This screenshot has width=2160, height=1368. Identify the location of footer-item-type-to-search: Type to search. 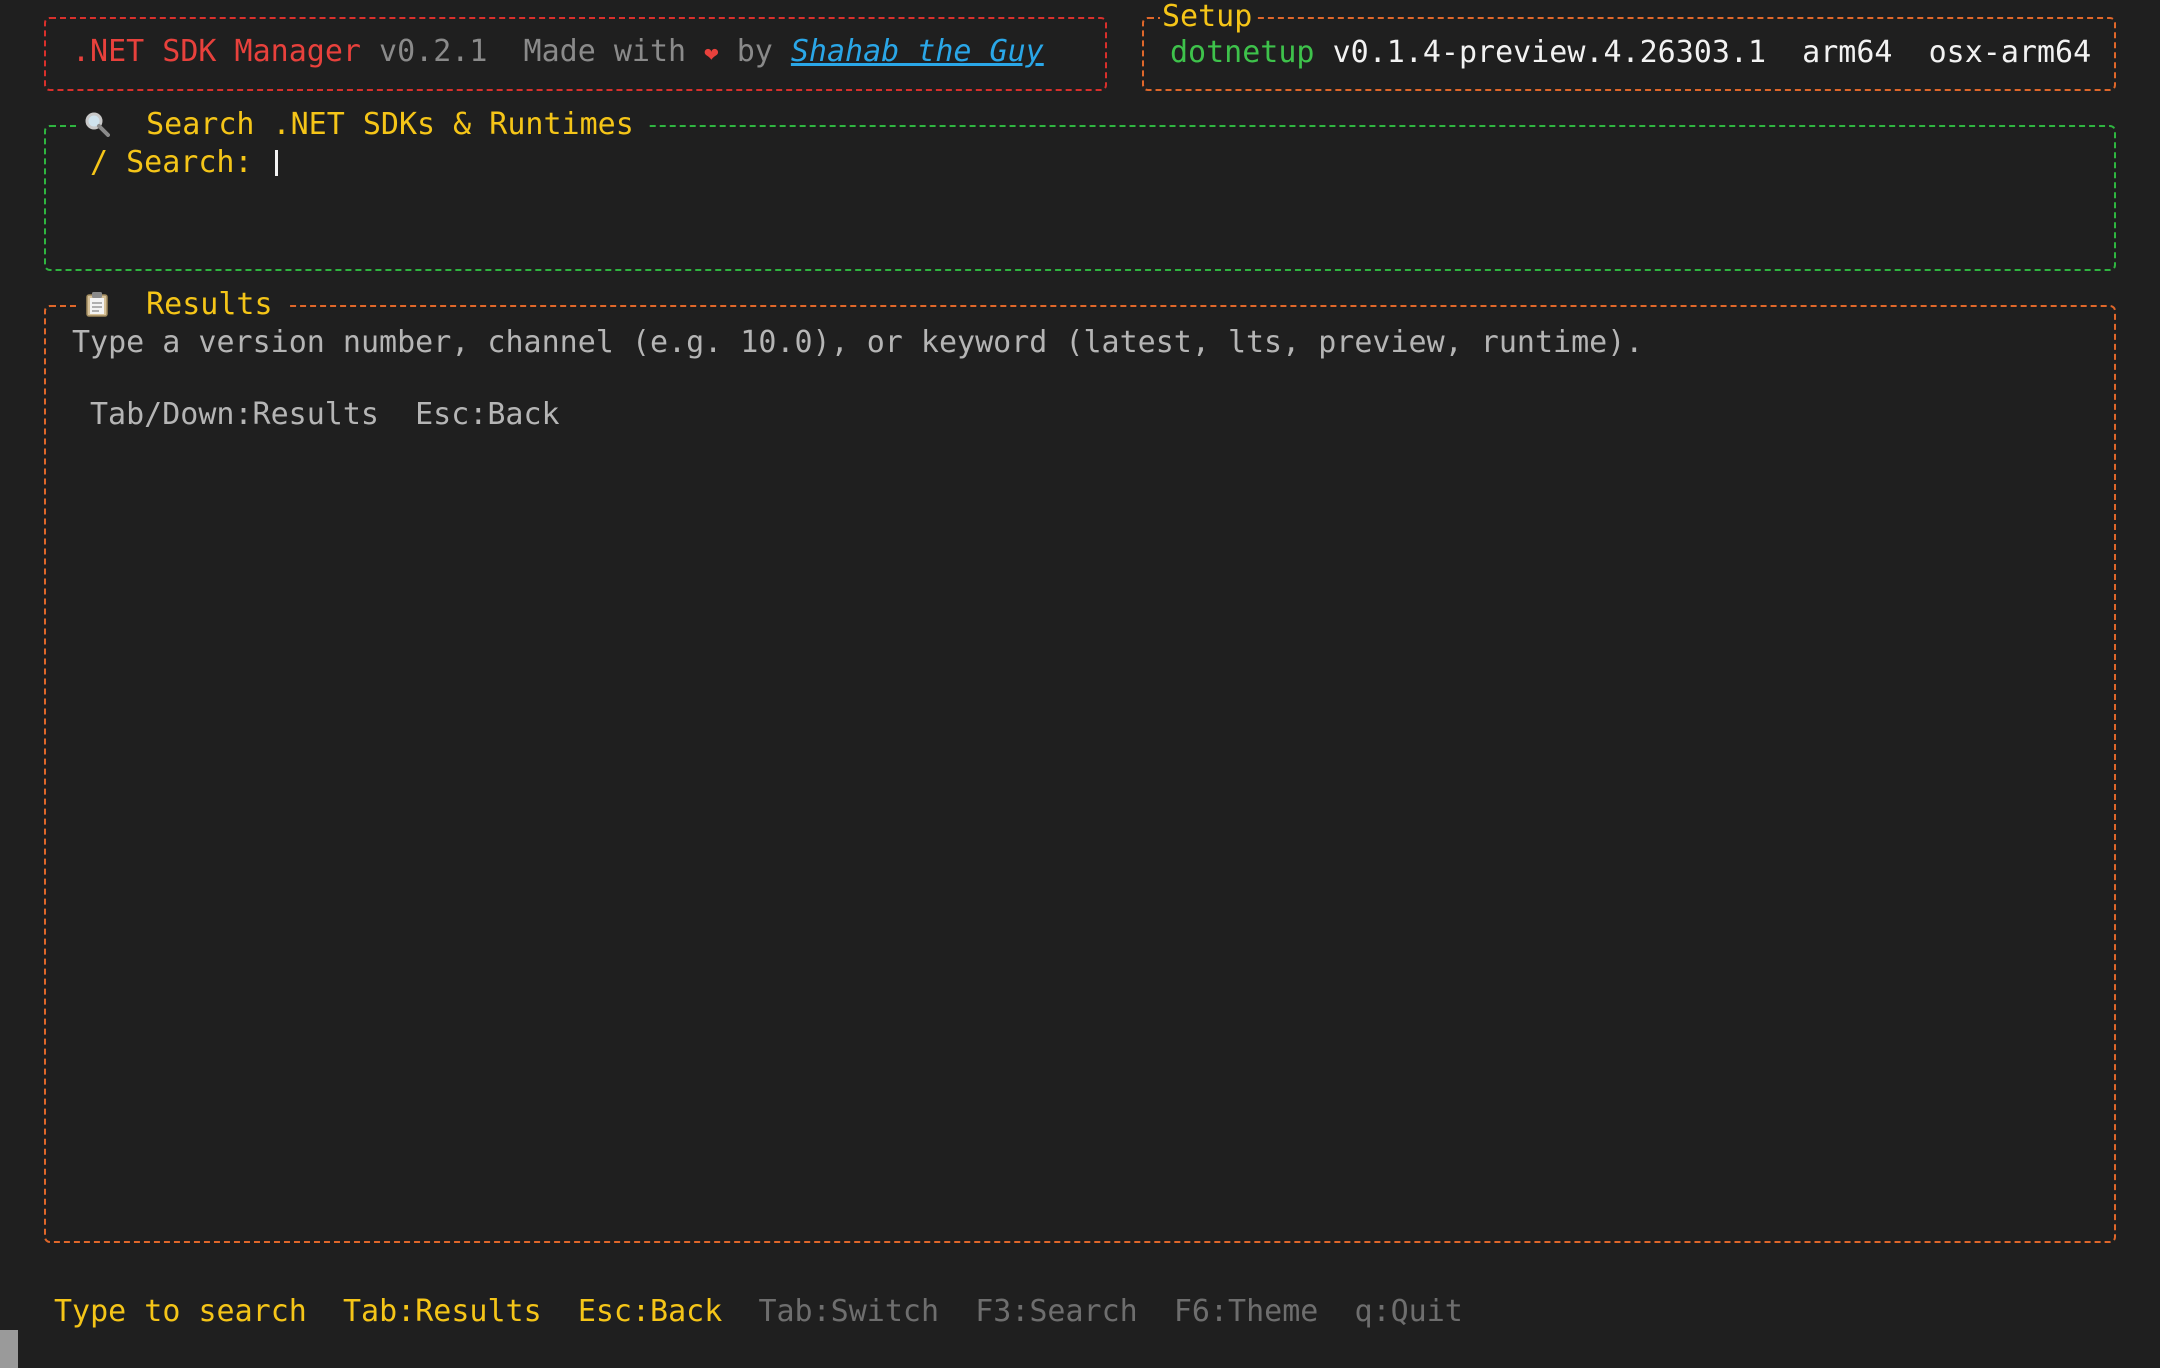
(180, 1311).